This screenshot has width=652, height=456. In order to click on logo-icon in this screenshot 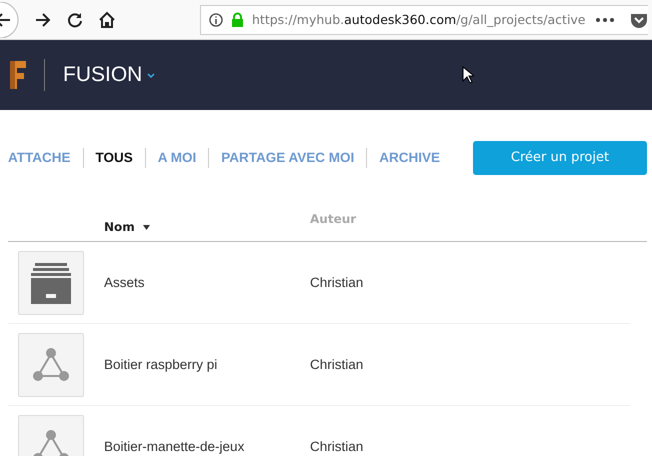, I will do `click(18, 75)`.